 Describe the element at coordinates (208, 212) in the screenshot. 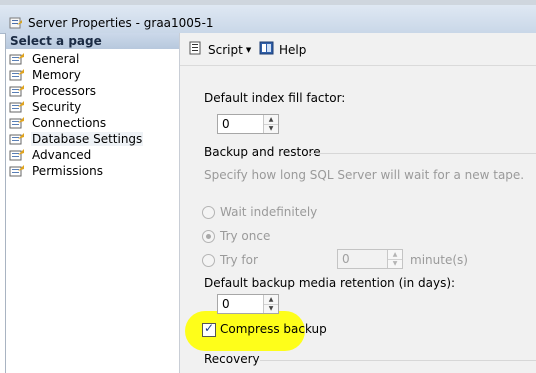

I see `wait-indefinitely-radio` at that location.